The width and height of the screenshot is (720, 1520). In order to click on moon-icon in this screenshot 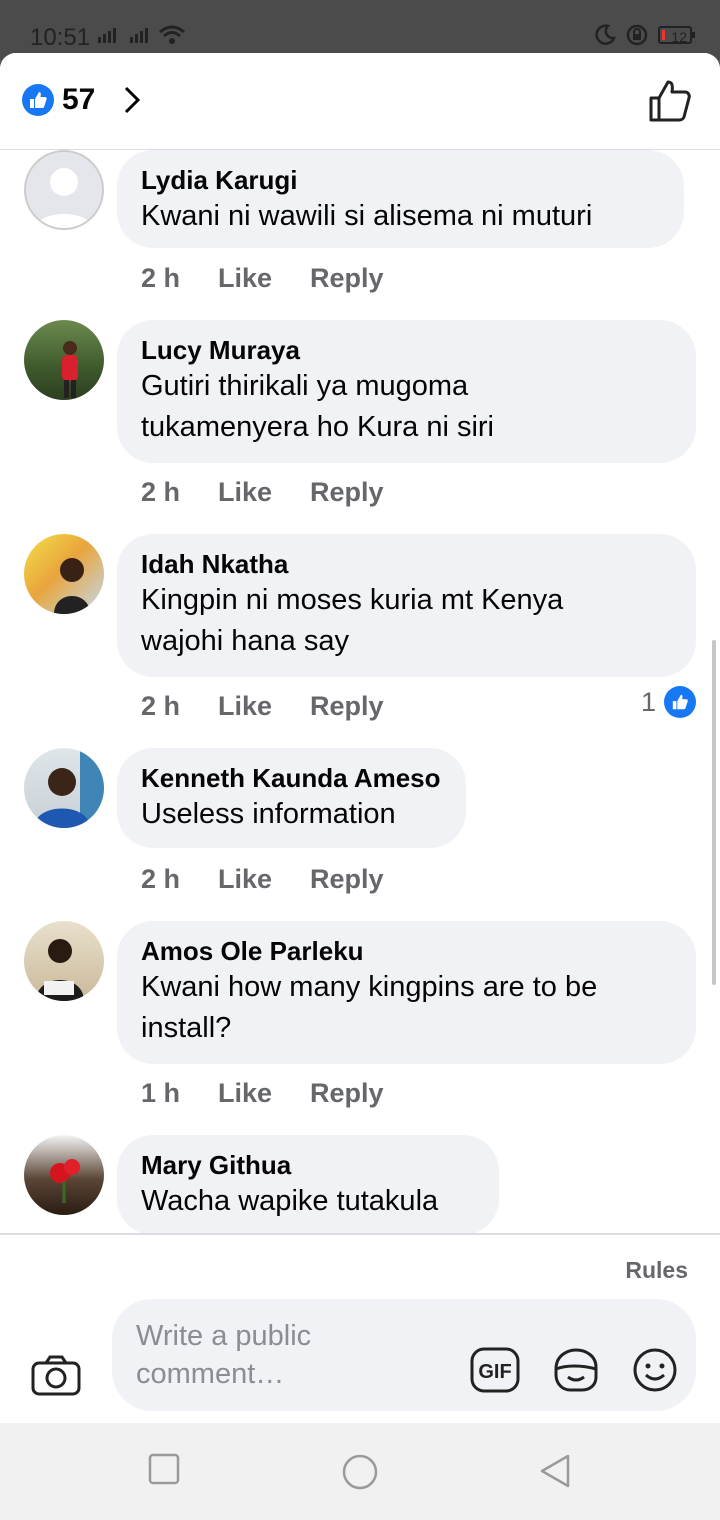, I will do `click(605, 34)`.